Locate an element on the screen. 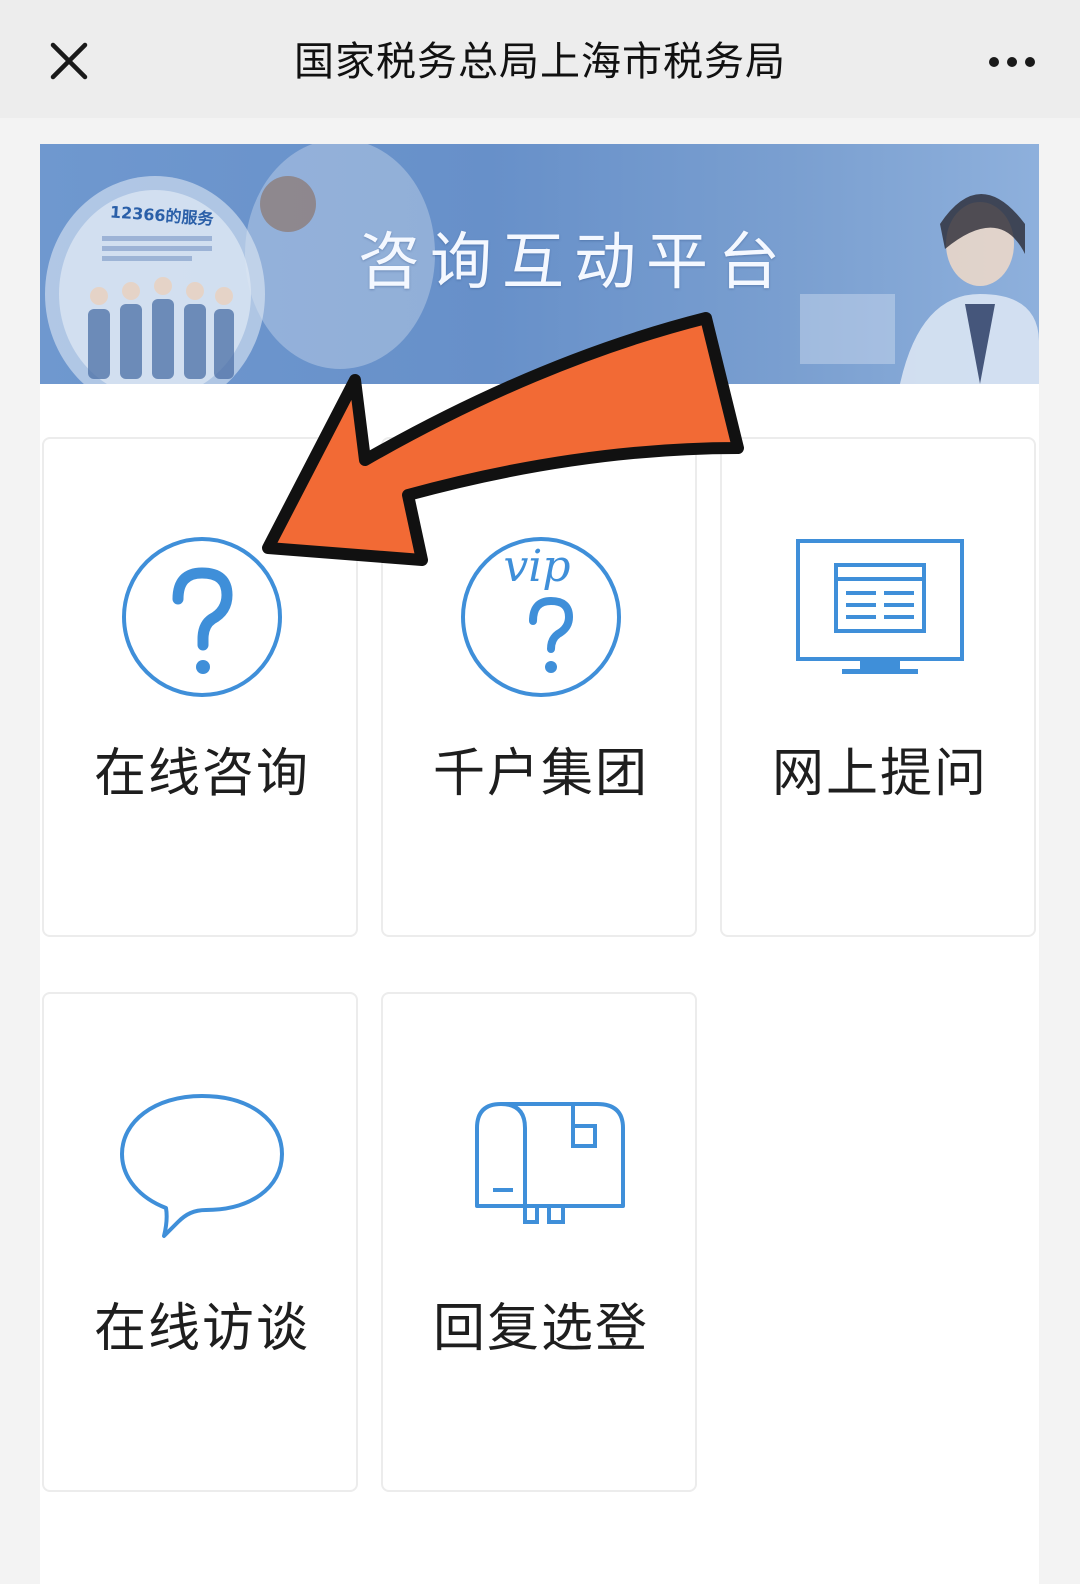 The height and width of the screenshot is (1584, 1080). speech-bubble-icon is located at coordinates (202, 1166).